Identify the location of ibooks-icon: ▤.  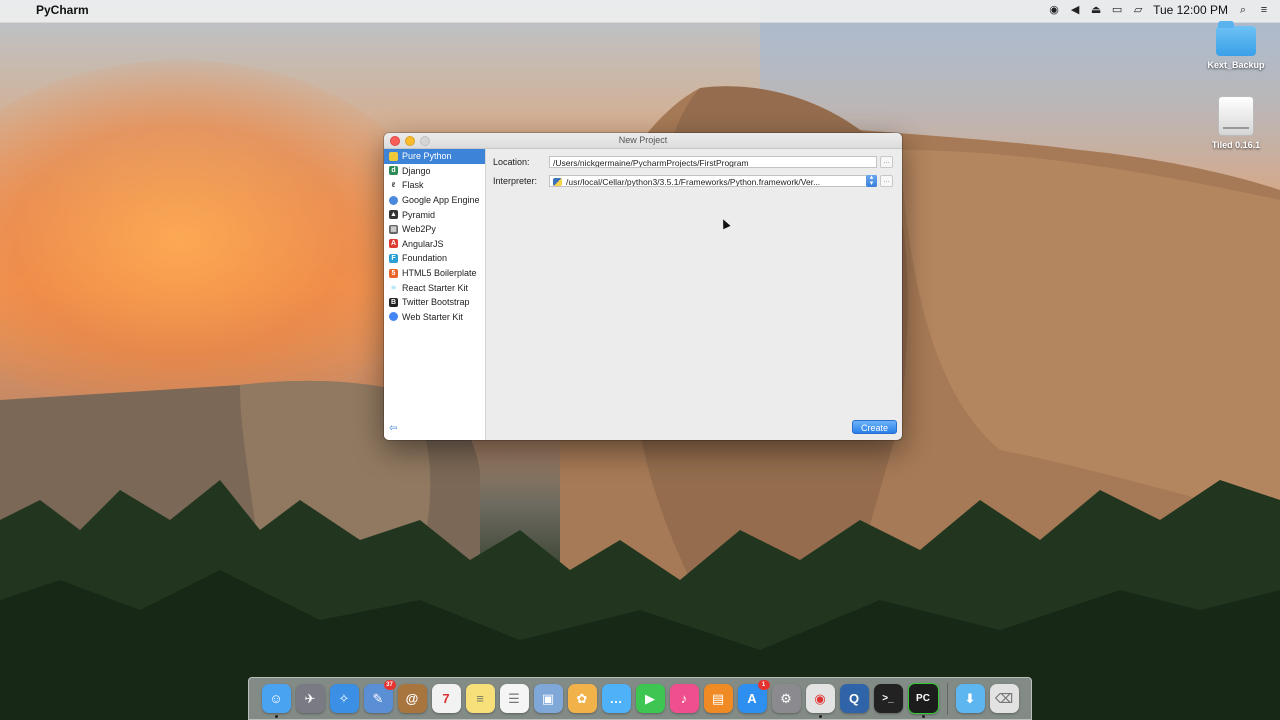
(718, 698).